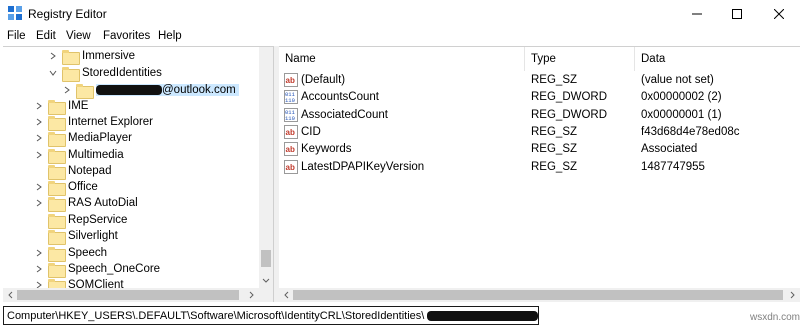 The height and width of the screenshot is (327, 800). Describe the element at coordinates (67, 14) in the screenshot. I see `window-title: Registry Editor` at that location.